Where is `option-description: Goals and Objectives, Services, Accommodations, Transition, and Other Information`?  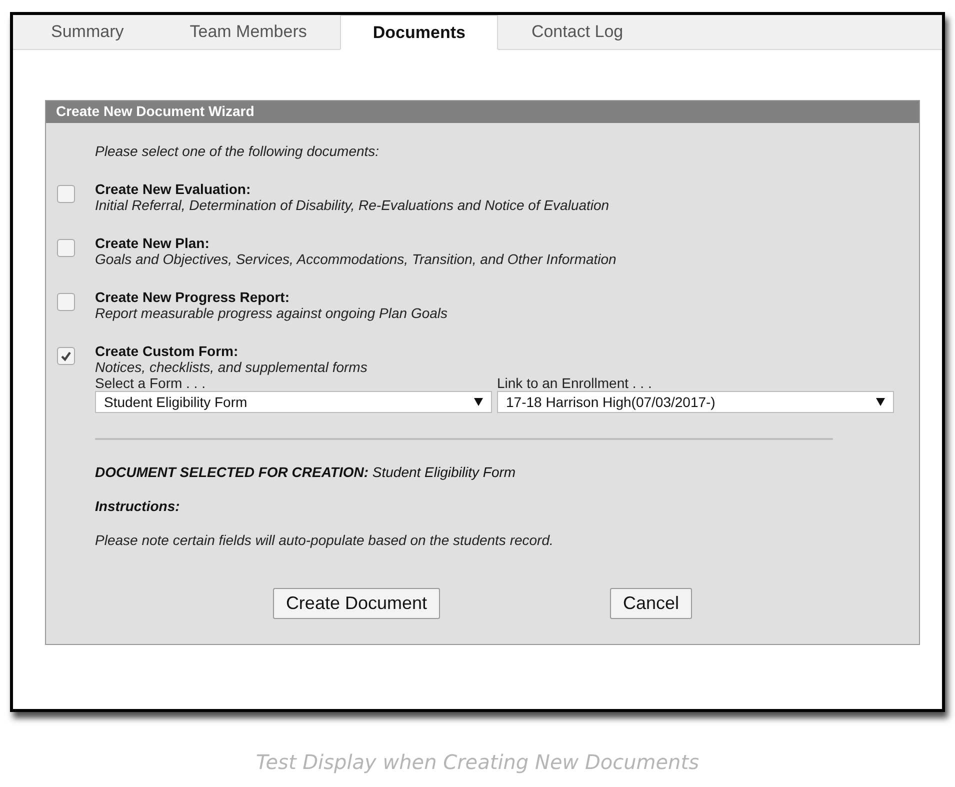 option-description: Goals and Objectives, Services, Accommodations, Transition, and Other Information is located at coordinates (355, 259).